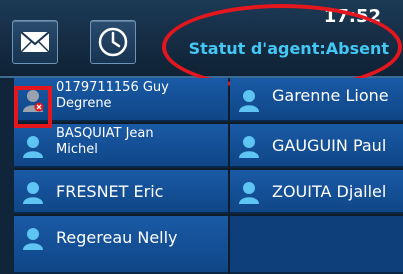 The height and width of the screenshot is (274, 403). I want to click on contact-name-line2: Michel, so click(77, 149).